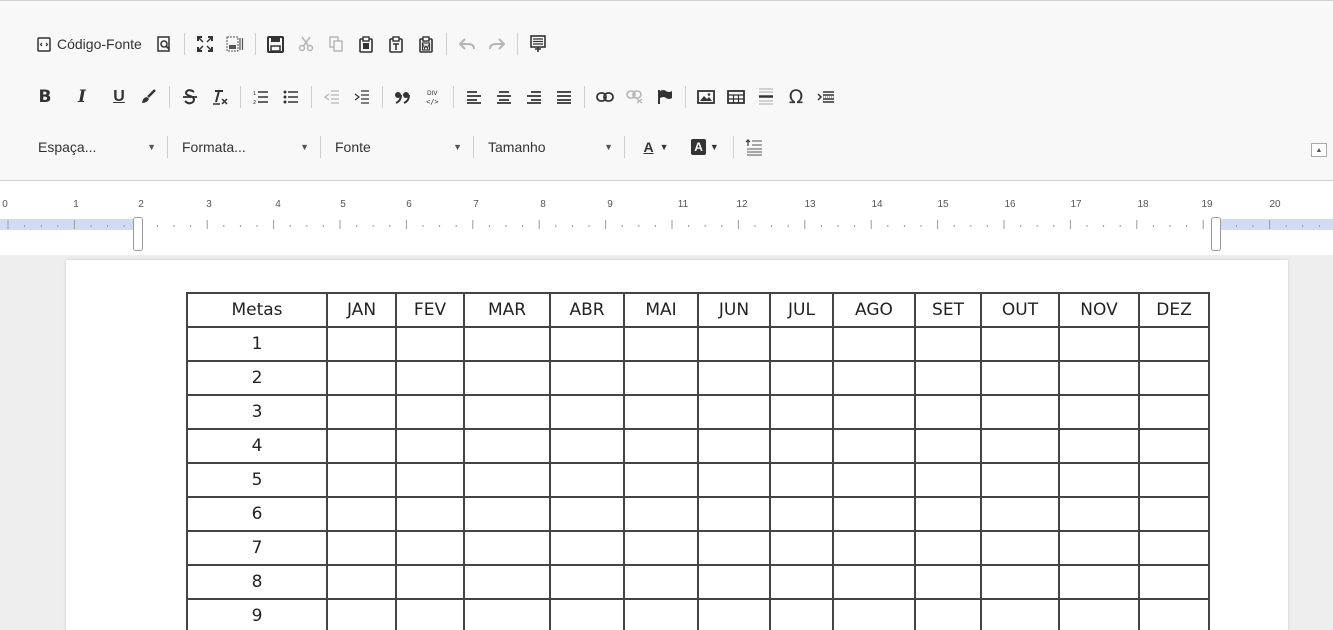 Image resolution: width=1333 pixels, height=630 pixels. Describe the element at coordinates (665, 97) in the screenshot. I see `anchor-button` at that location.